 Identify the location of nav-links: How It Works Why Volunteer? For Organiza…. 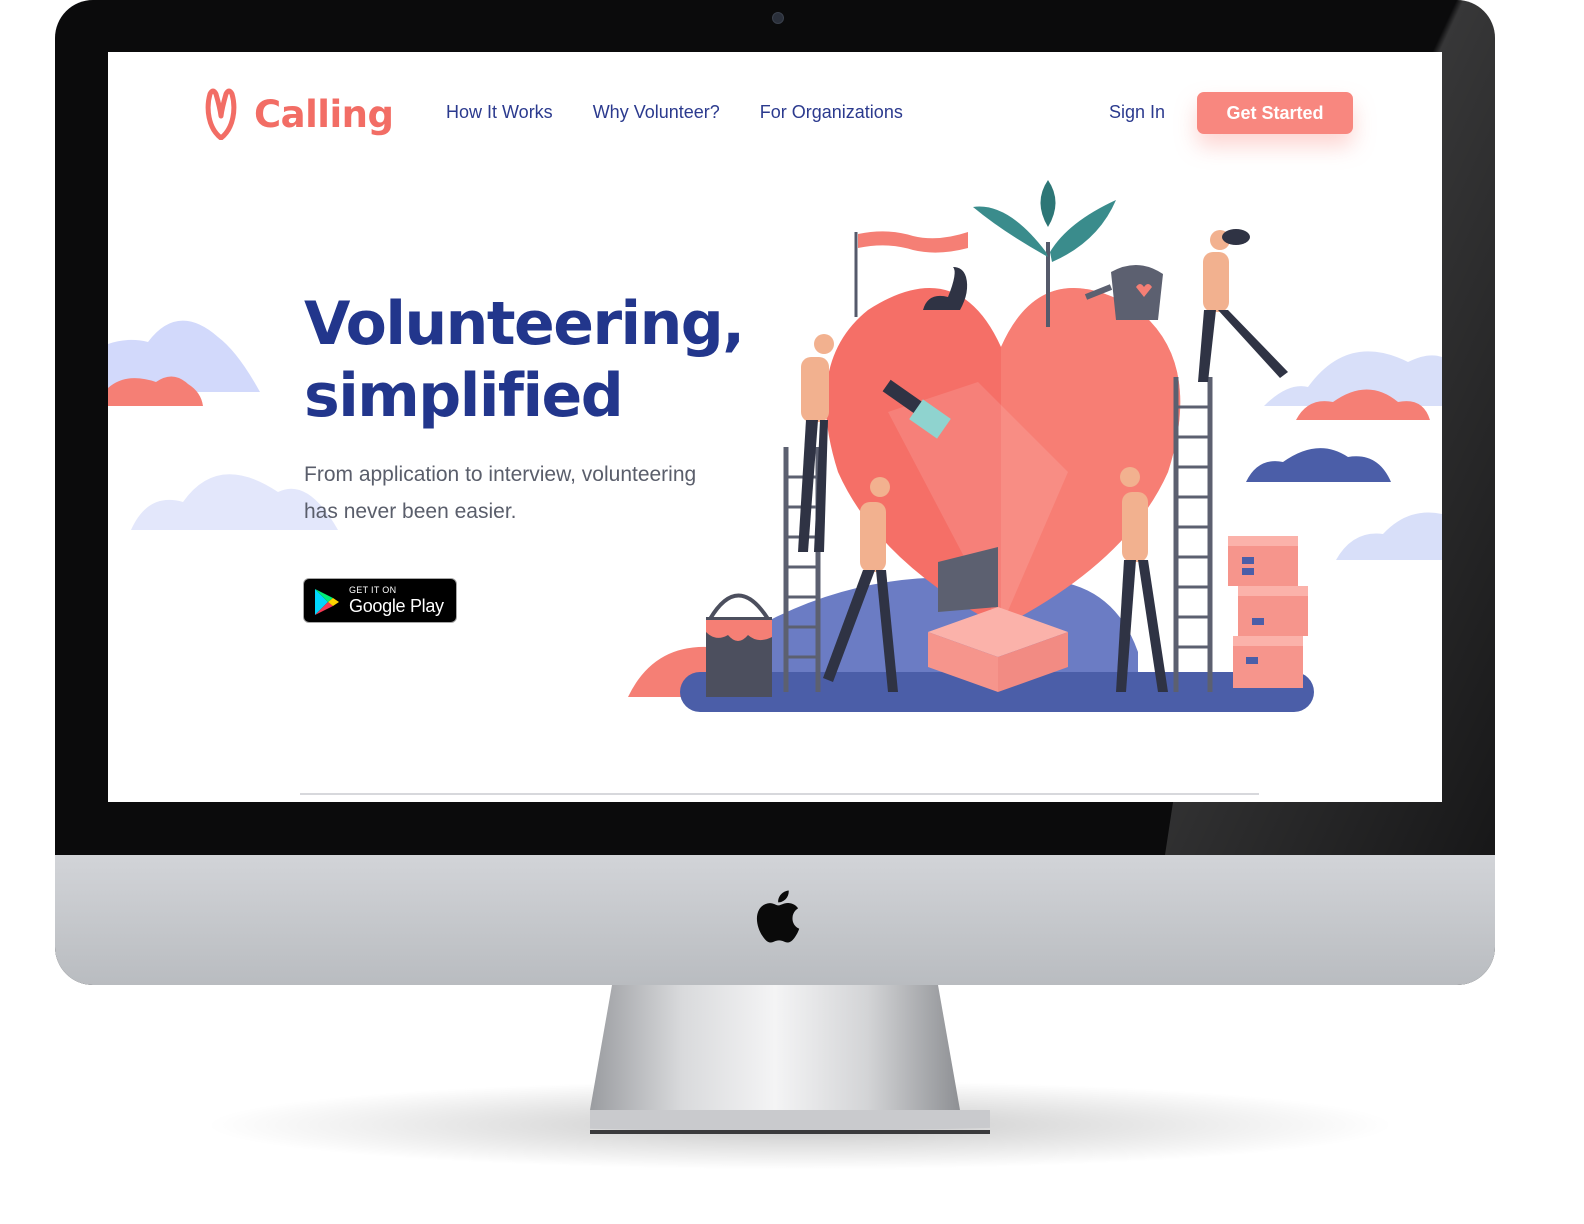
(694, 112).